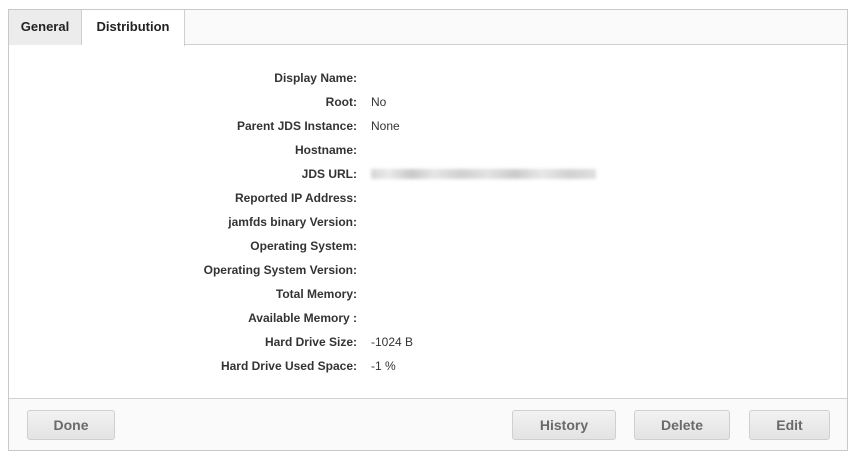 The image size is (855, 458). I want to click on field-row-root: Root: No, so click(428, 102).